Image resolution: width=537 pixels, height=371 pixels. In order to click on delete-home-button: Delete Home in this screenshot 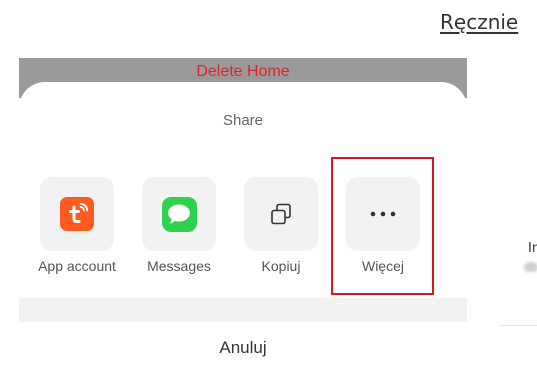, I will do `click(242, 72)`.